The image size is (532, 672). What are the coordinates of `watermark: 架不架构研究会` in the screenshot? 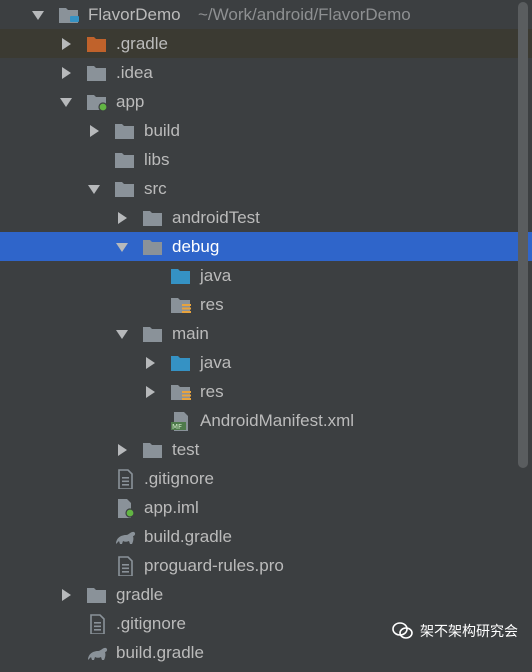 It's located at (455, 631).